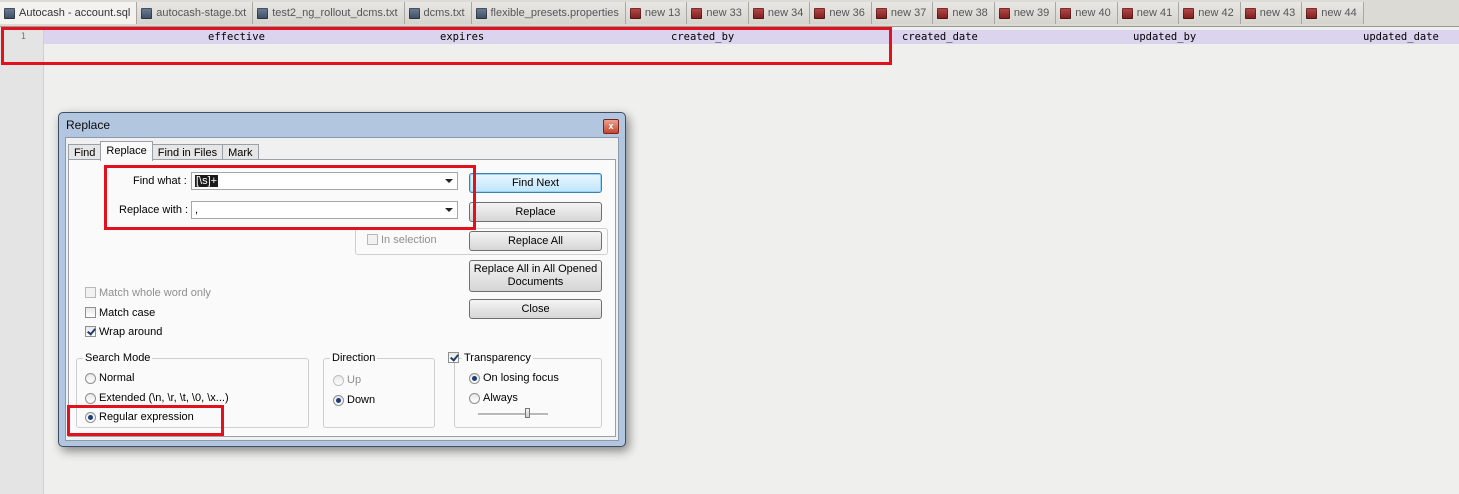 This screenshot has width=1459, height=494. Describe the element at coordinates (90, 331) in the screenshot. I see `wrap-around-checkbox` at that location.